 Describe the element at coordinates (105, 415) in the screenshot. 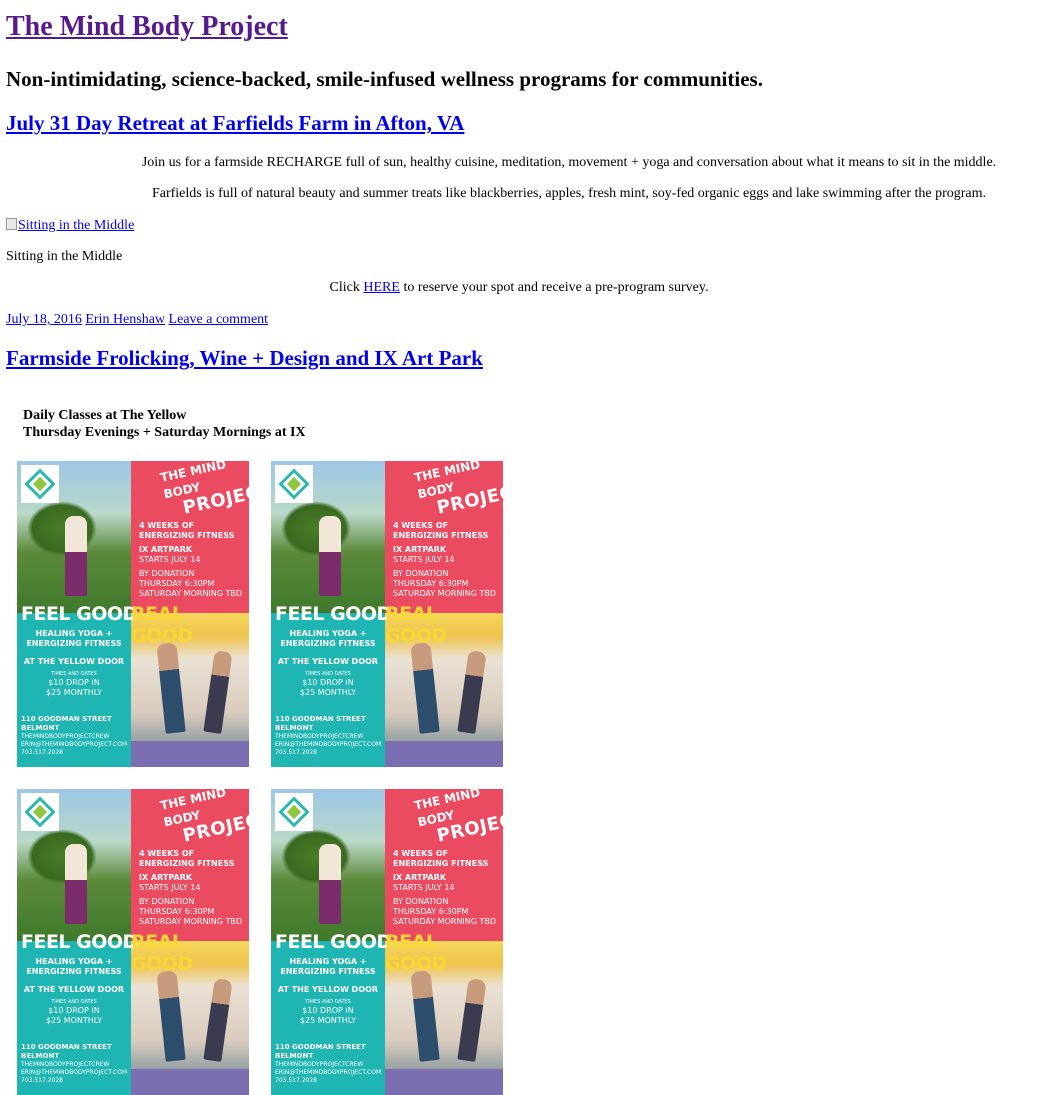

I see `classes-line: Daily Classes at The Yellow` at that location.